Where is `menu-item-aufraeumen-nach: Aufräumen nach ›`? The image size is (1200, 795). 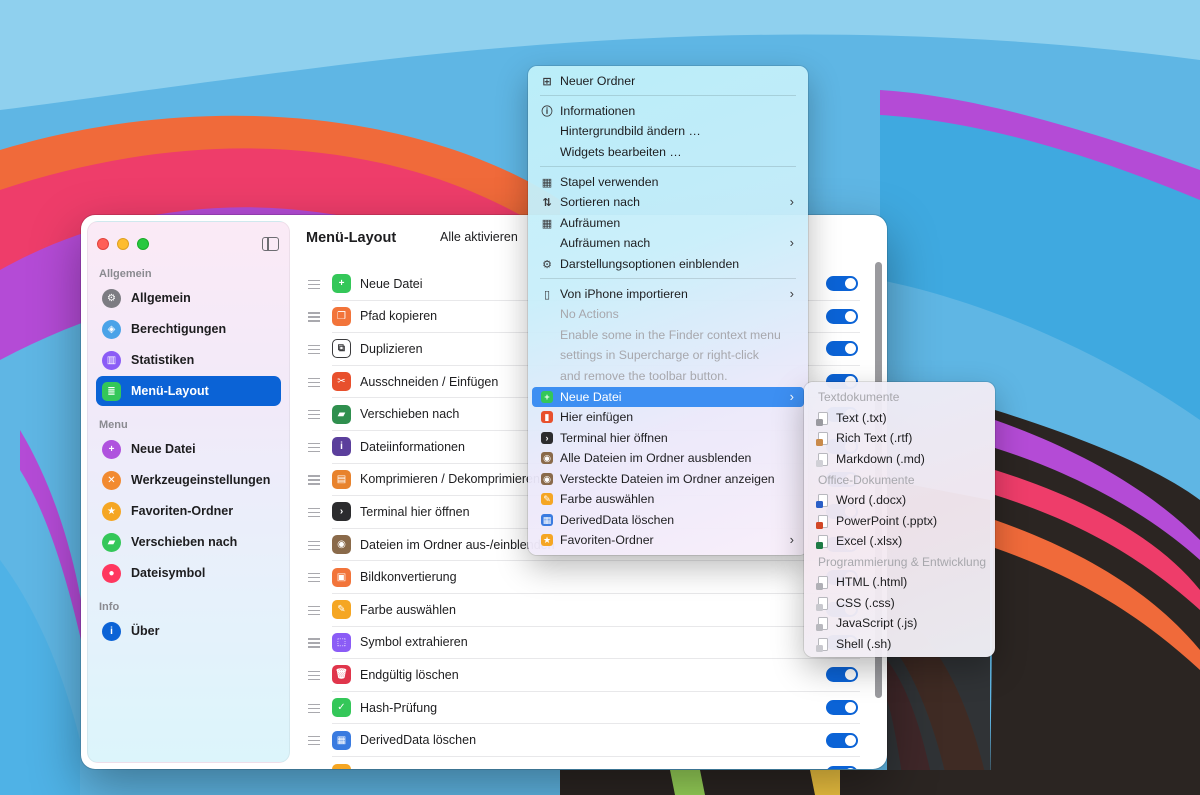
menu-item-aufraeumen-nach: Aufräumen nach › is located at coordinates (668, 243).